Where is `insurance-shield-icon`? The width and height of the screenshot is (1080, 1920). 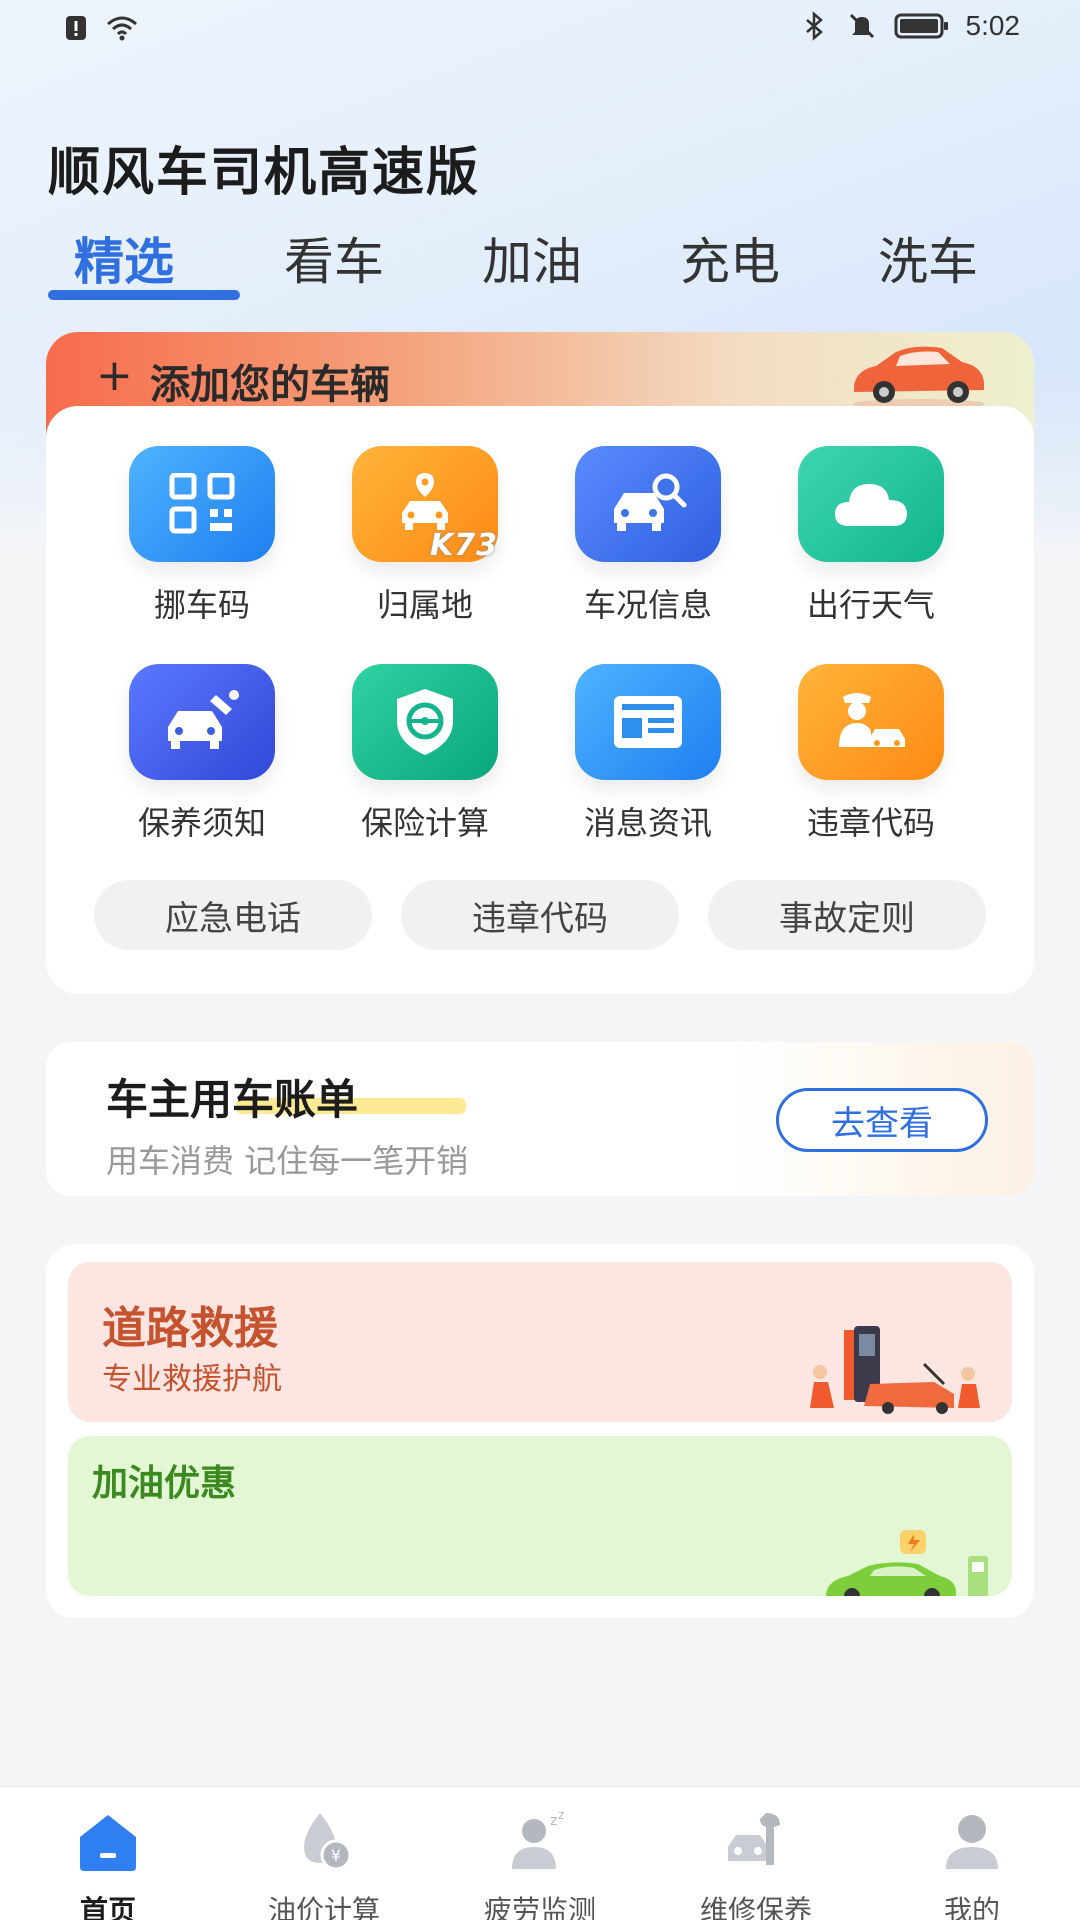 insurance-shield-icon is located at coordinates (425, 722).